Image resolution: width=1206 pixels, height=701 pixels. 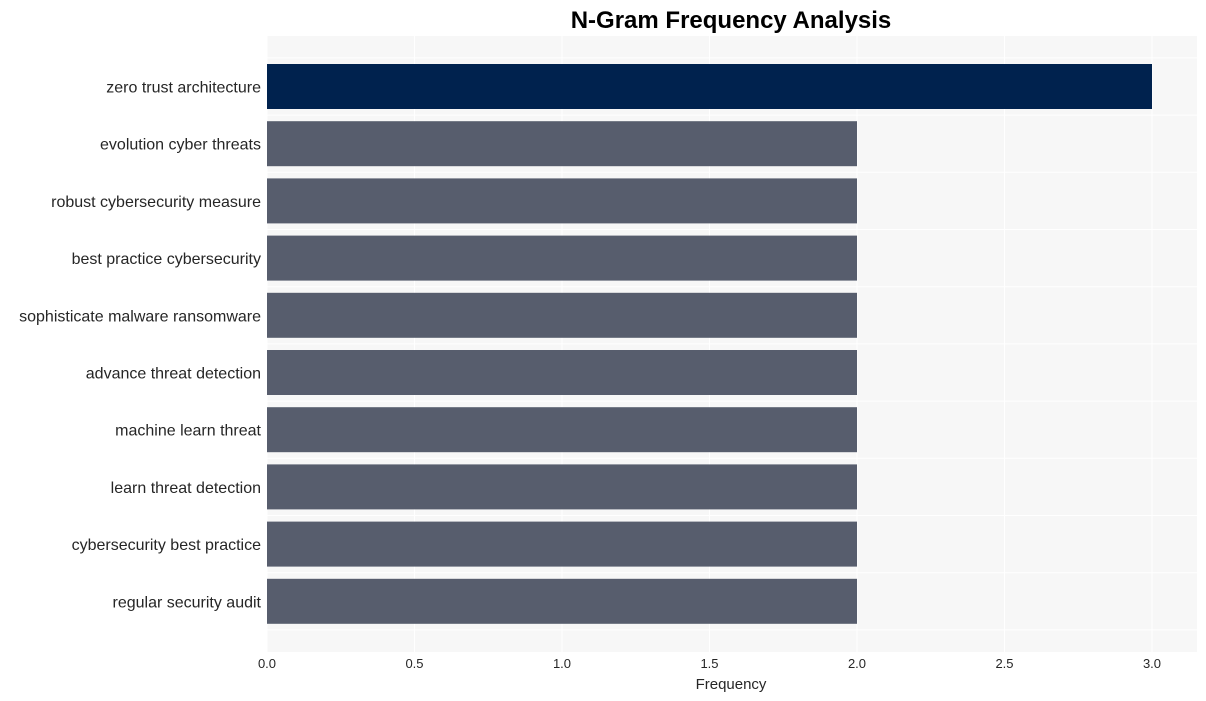 I want to click on bar-best-practice-cybersecurity, so click(x=562, y=258).